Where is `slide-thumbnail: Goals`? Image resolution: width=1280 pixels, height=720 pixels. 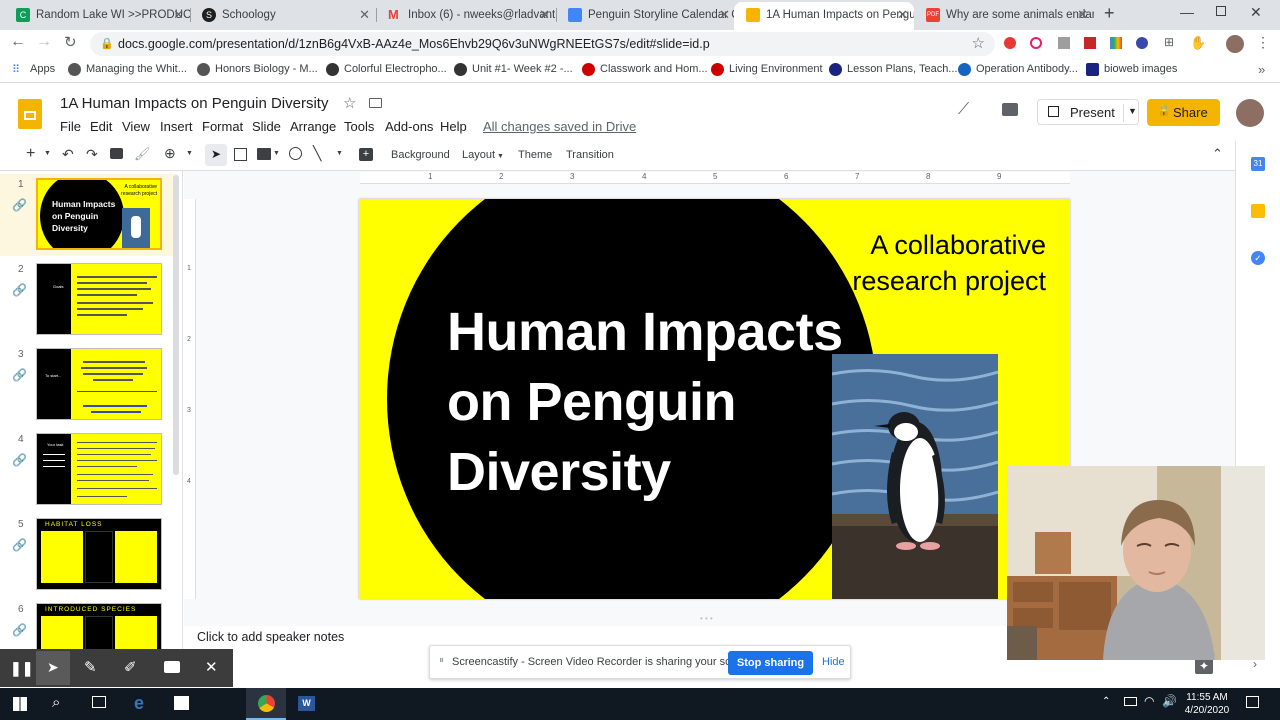 slide-thumbnail: Goals is located at coordinates (99, 299).